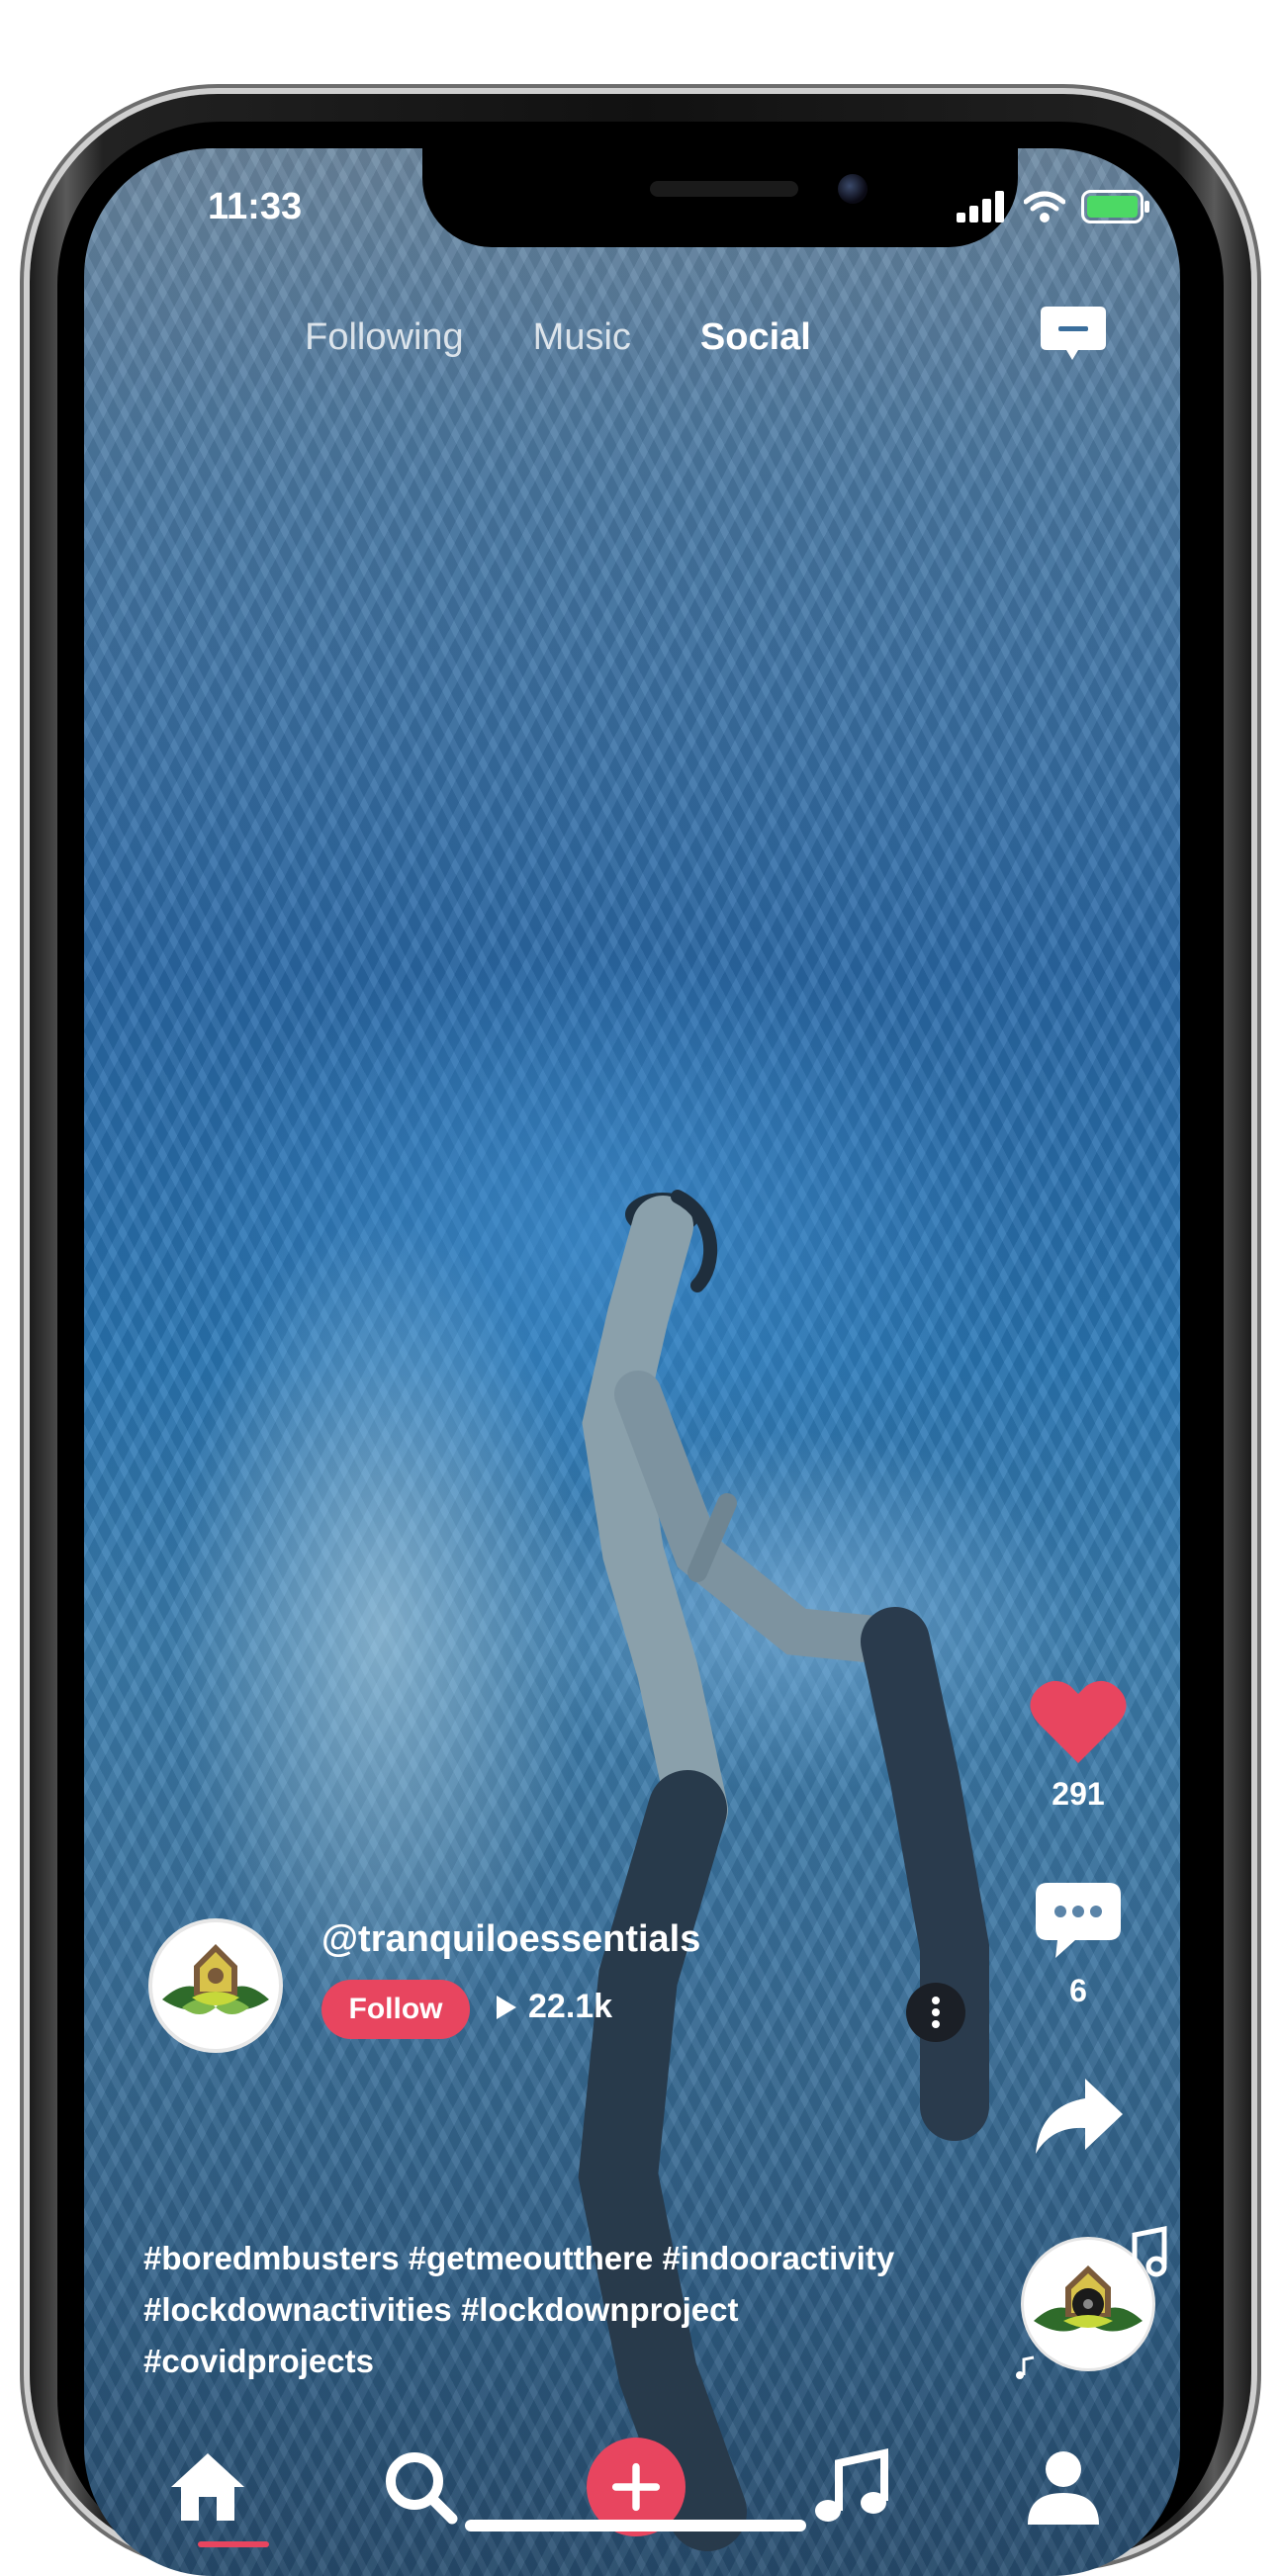 Image resolution: width=1281 pixels, height=2576 pixels. I want to click on play-count: 22.1k, so click(553, 2007).